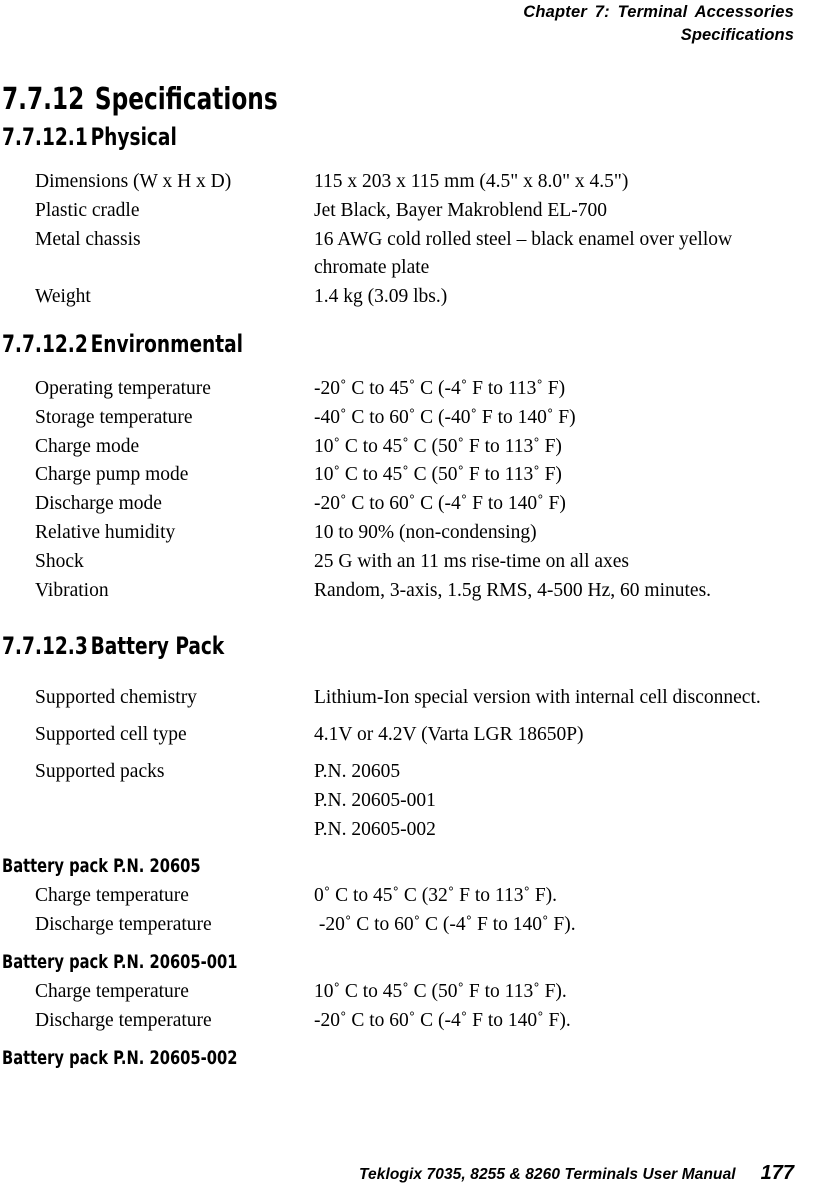  I want to click on spec-label: Storage temperature, so click(114, 417).